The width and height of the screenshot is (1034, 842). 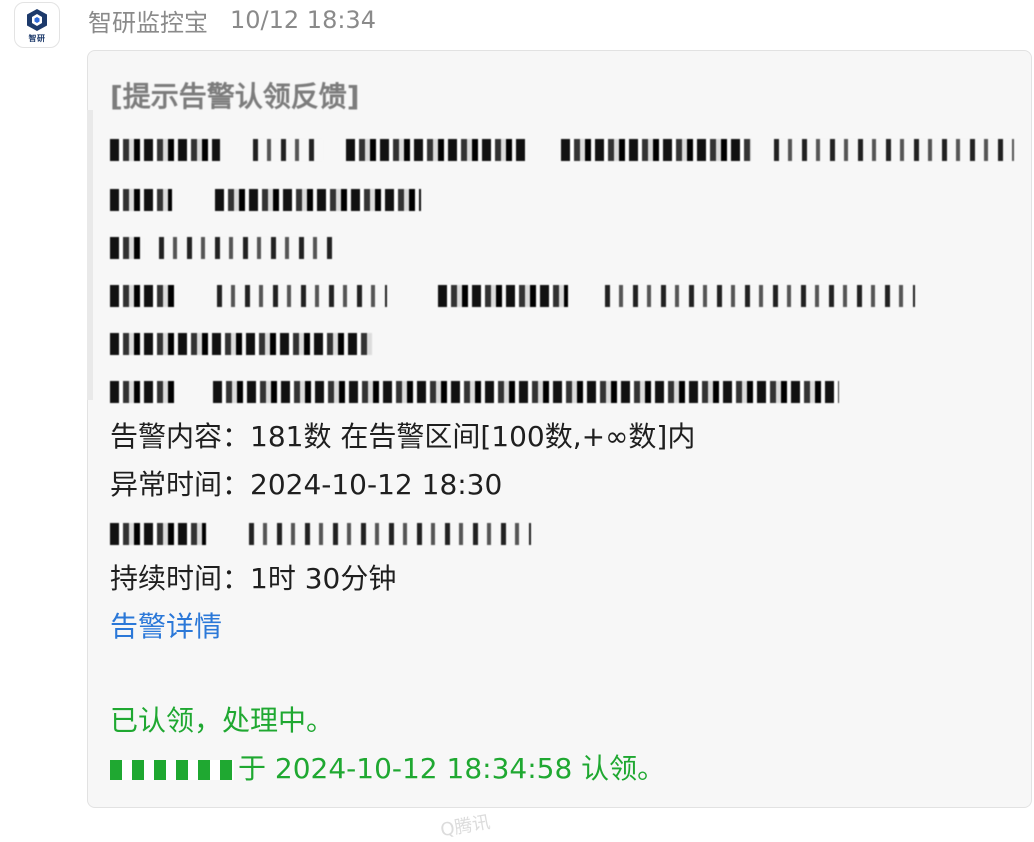 What do you see at coordinates (403, 436) in the screenshot?
I see `alert-content: 告警内容：181数 在告警区间[100数,+∞数]内` at bounding box center [403, 436].